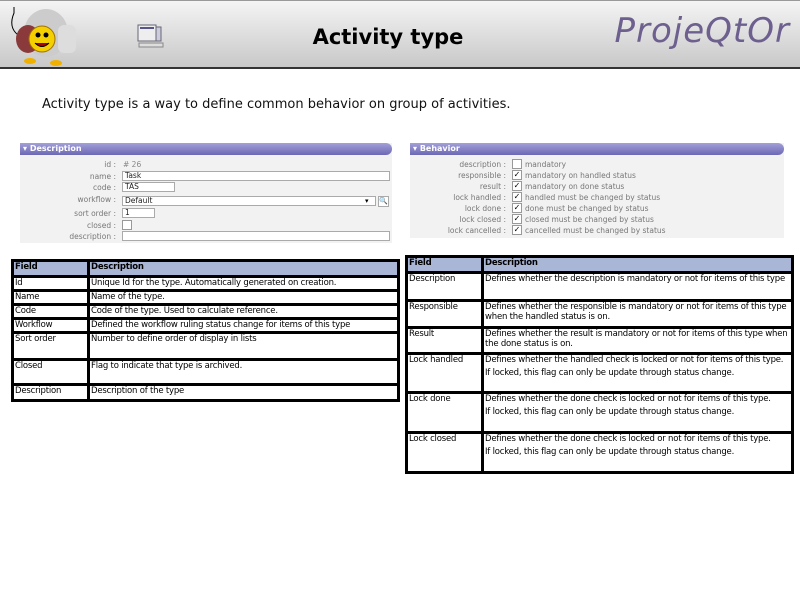  What do you see at coordinates (101, 225) in the screenshot?
I see `closed-label: closed :` at bounding box center [101, 225].